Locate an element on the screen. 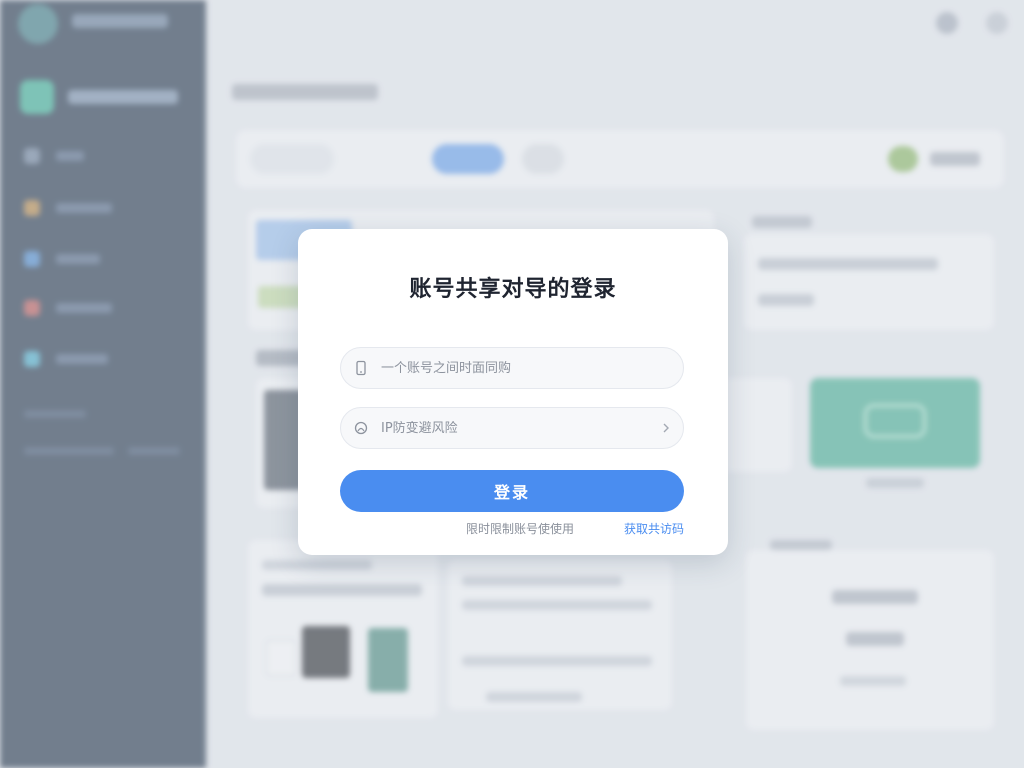  account-field is located at coordinates (512, 368).